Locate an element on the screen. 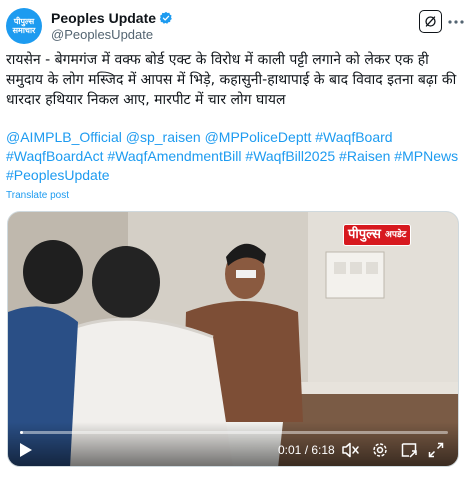 The image size is (471, 479). channel-logo-sub: अपडेट is located at coordinates (397, 235).